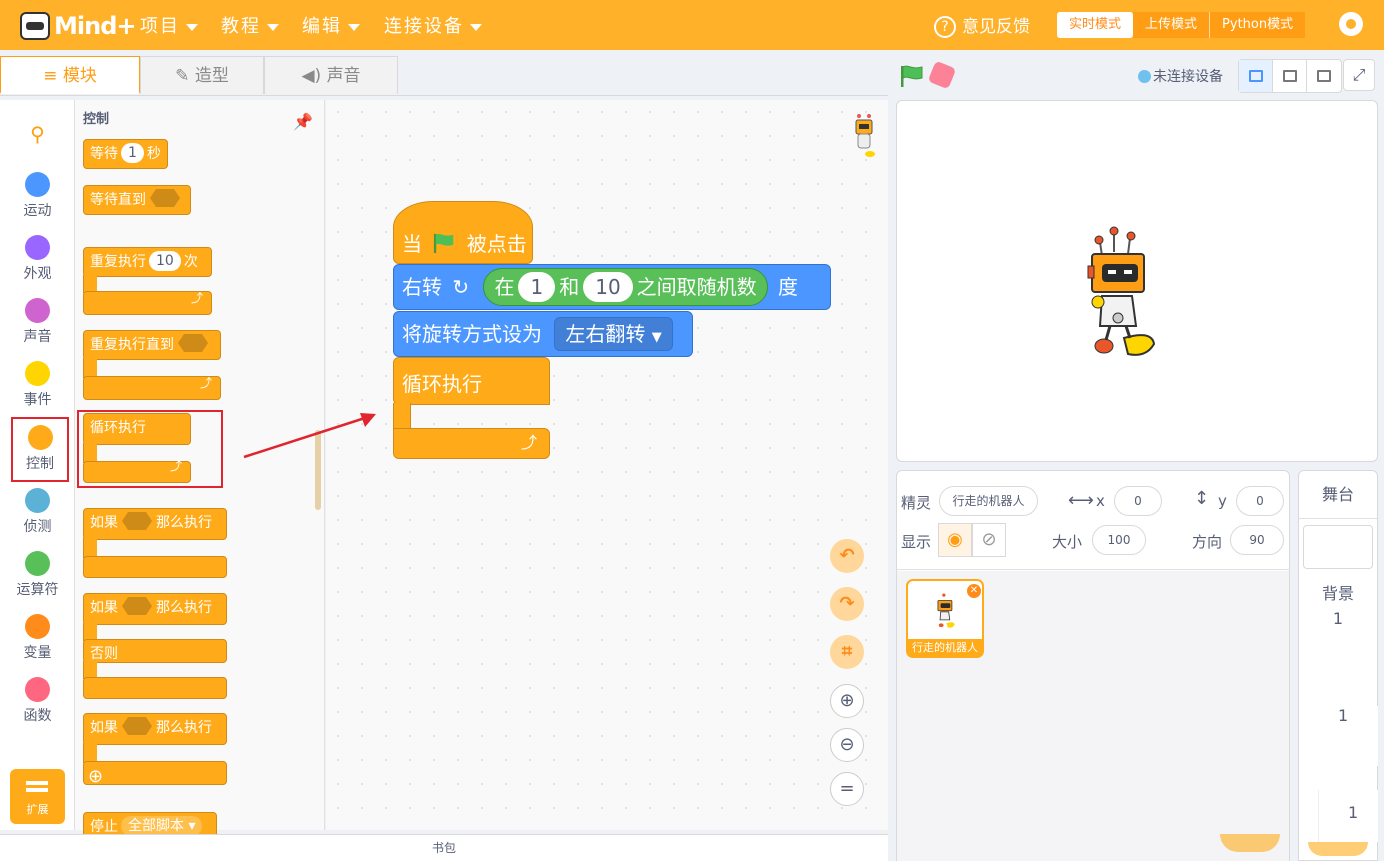  Describe the element at coordinates (463, 232) in the screenshot. I see `when-flag-clicked-block: 当 被点击` at that location.